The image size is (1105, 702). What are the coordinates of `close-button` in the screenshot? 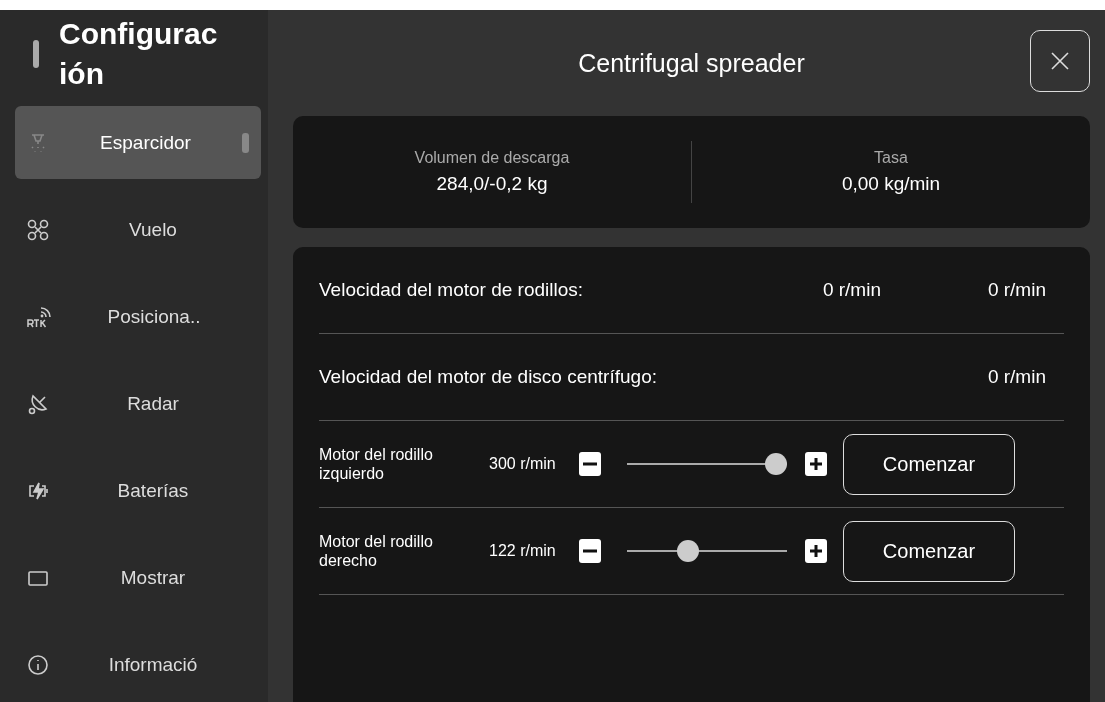 It's located at (1060, 61).